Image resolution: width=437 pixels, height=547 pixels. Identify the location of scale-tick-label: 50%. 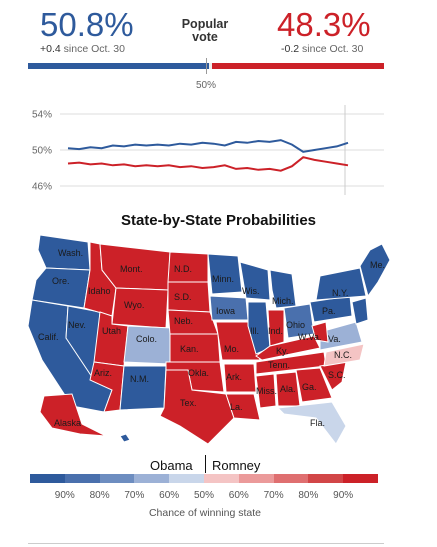
(203, 495).